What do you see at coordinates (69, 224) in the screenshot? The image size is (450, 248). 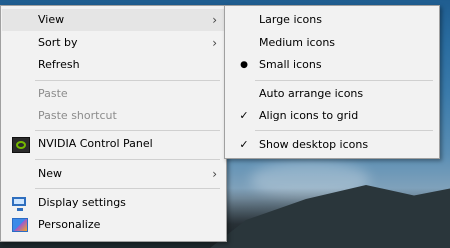 I see `menu-item-label: Personalize` at bounding box center [69, 224].